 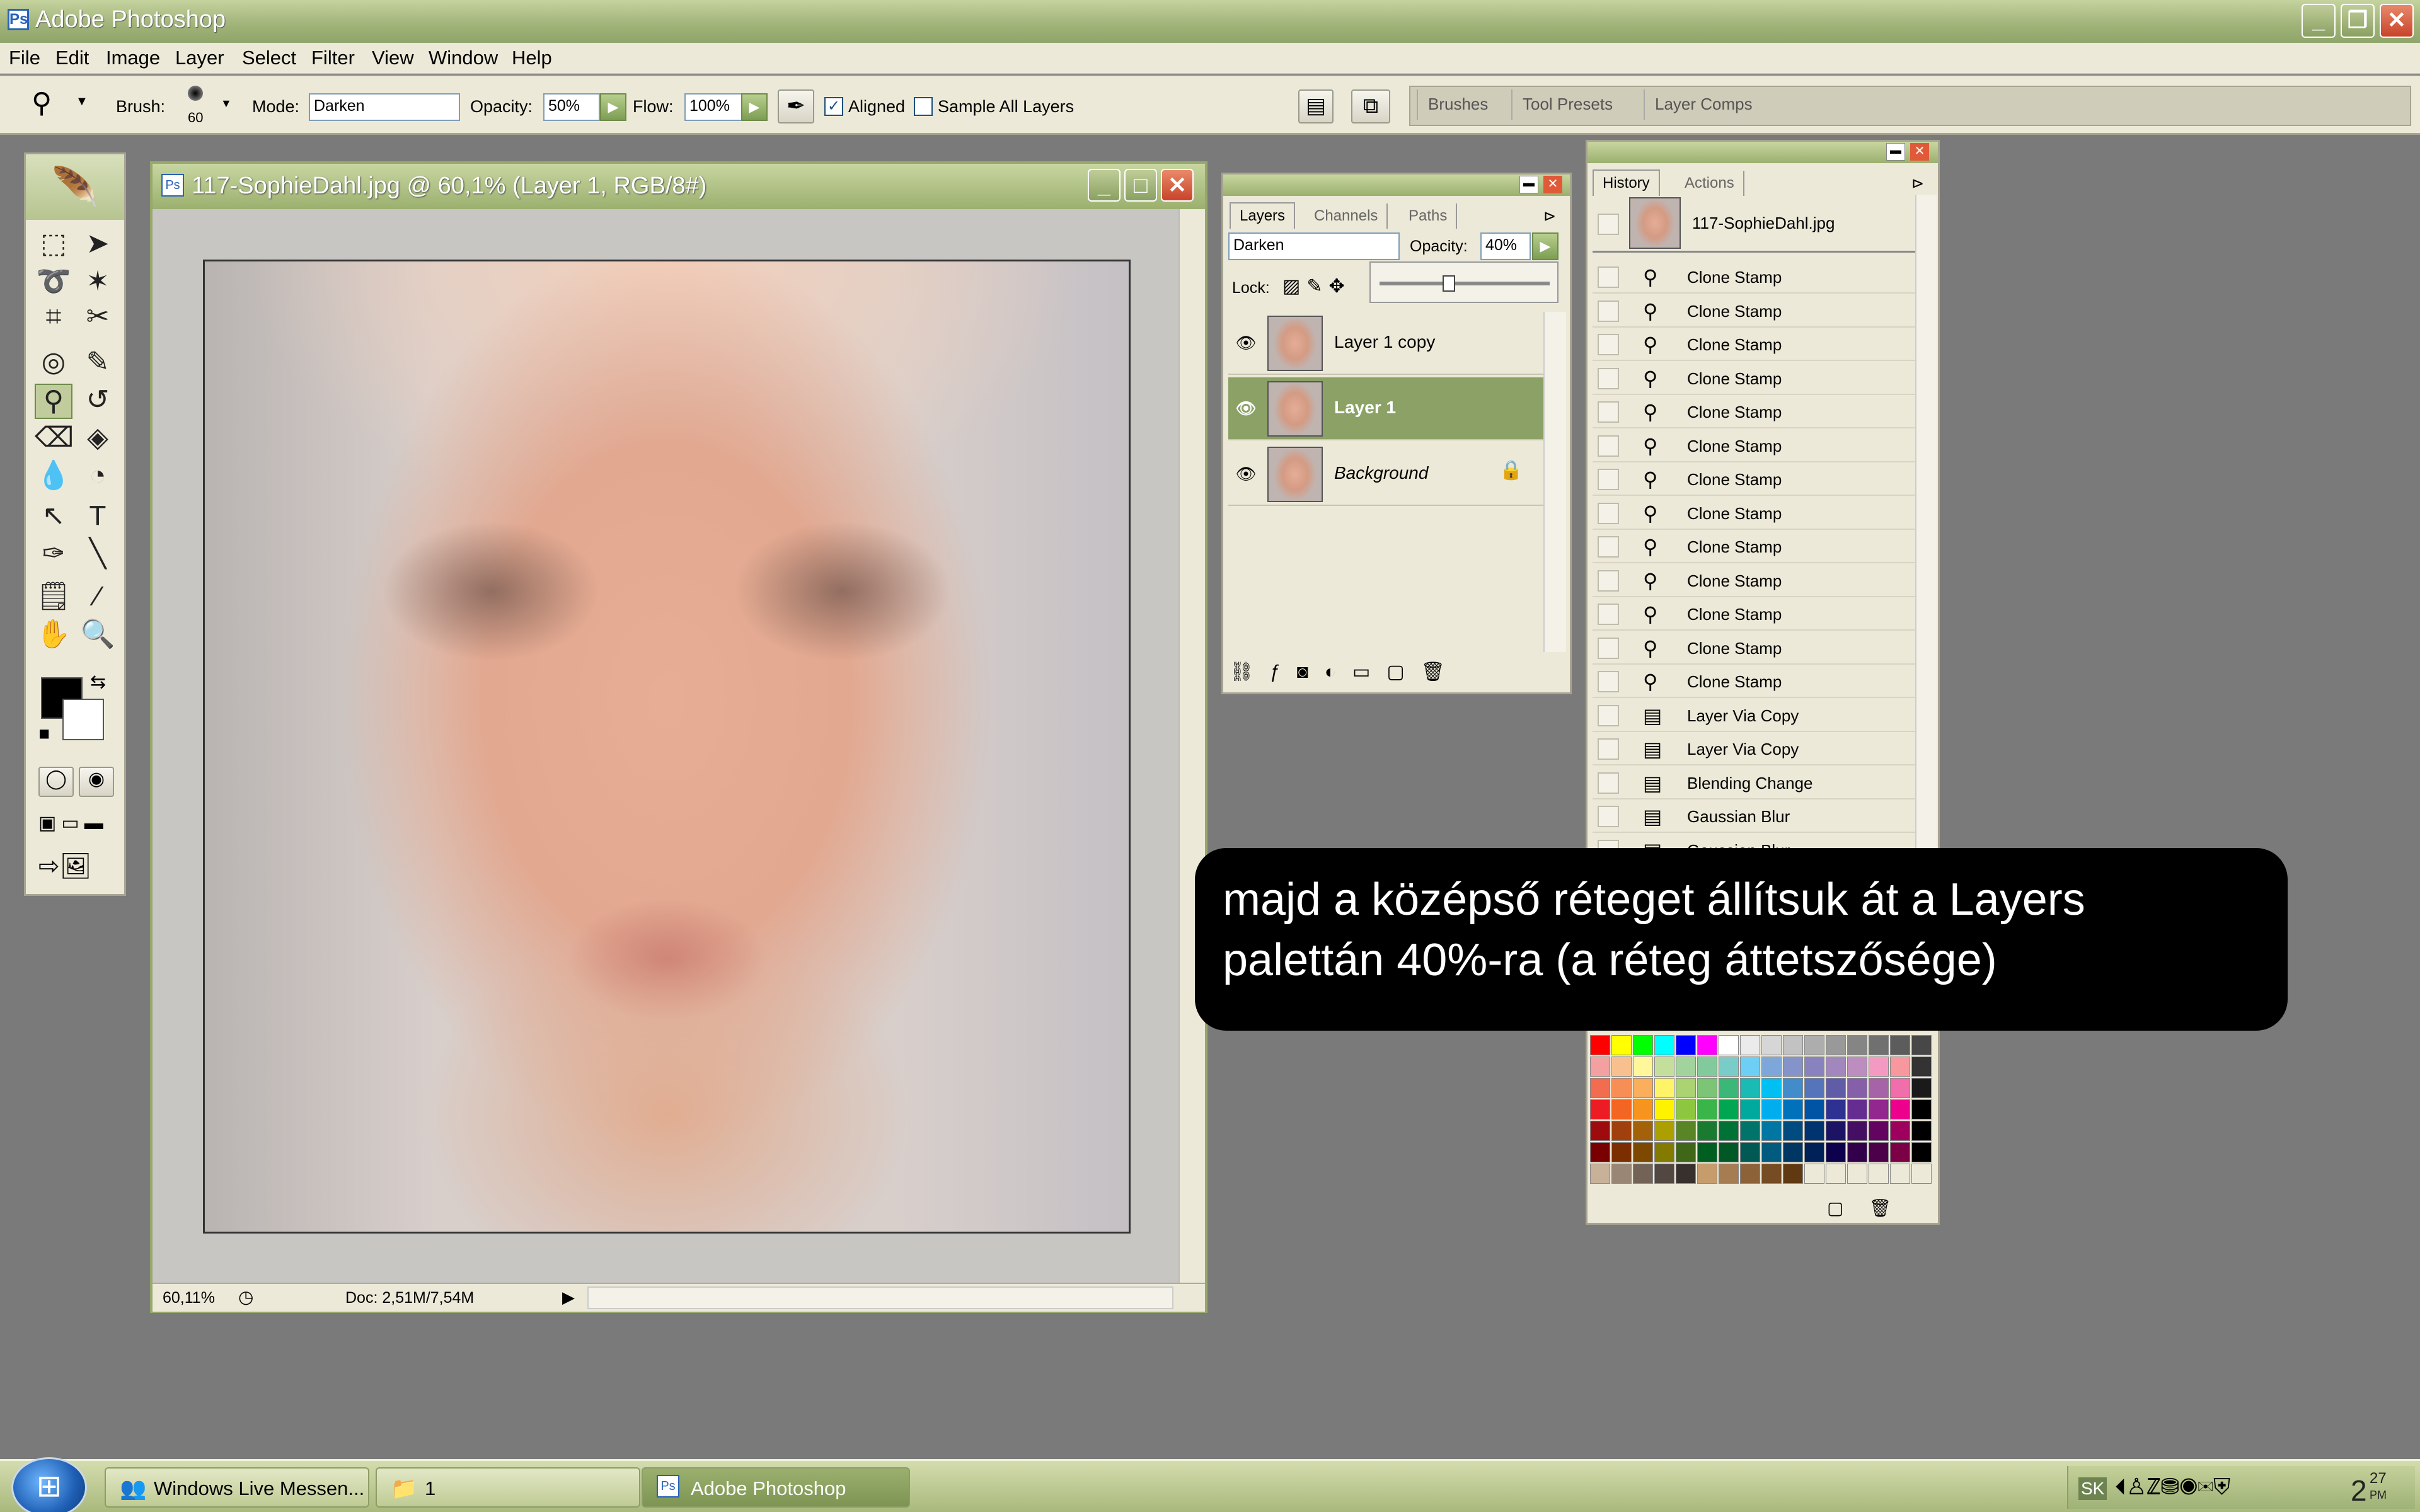 I want to click on brush-dropdown-icon: ▼, so click(x=227, y=103).